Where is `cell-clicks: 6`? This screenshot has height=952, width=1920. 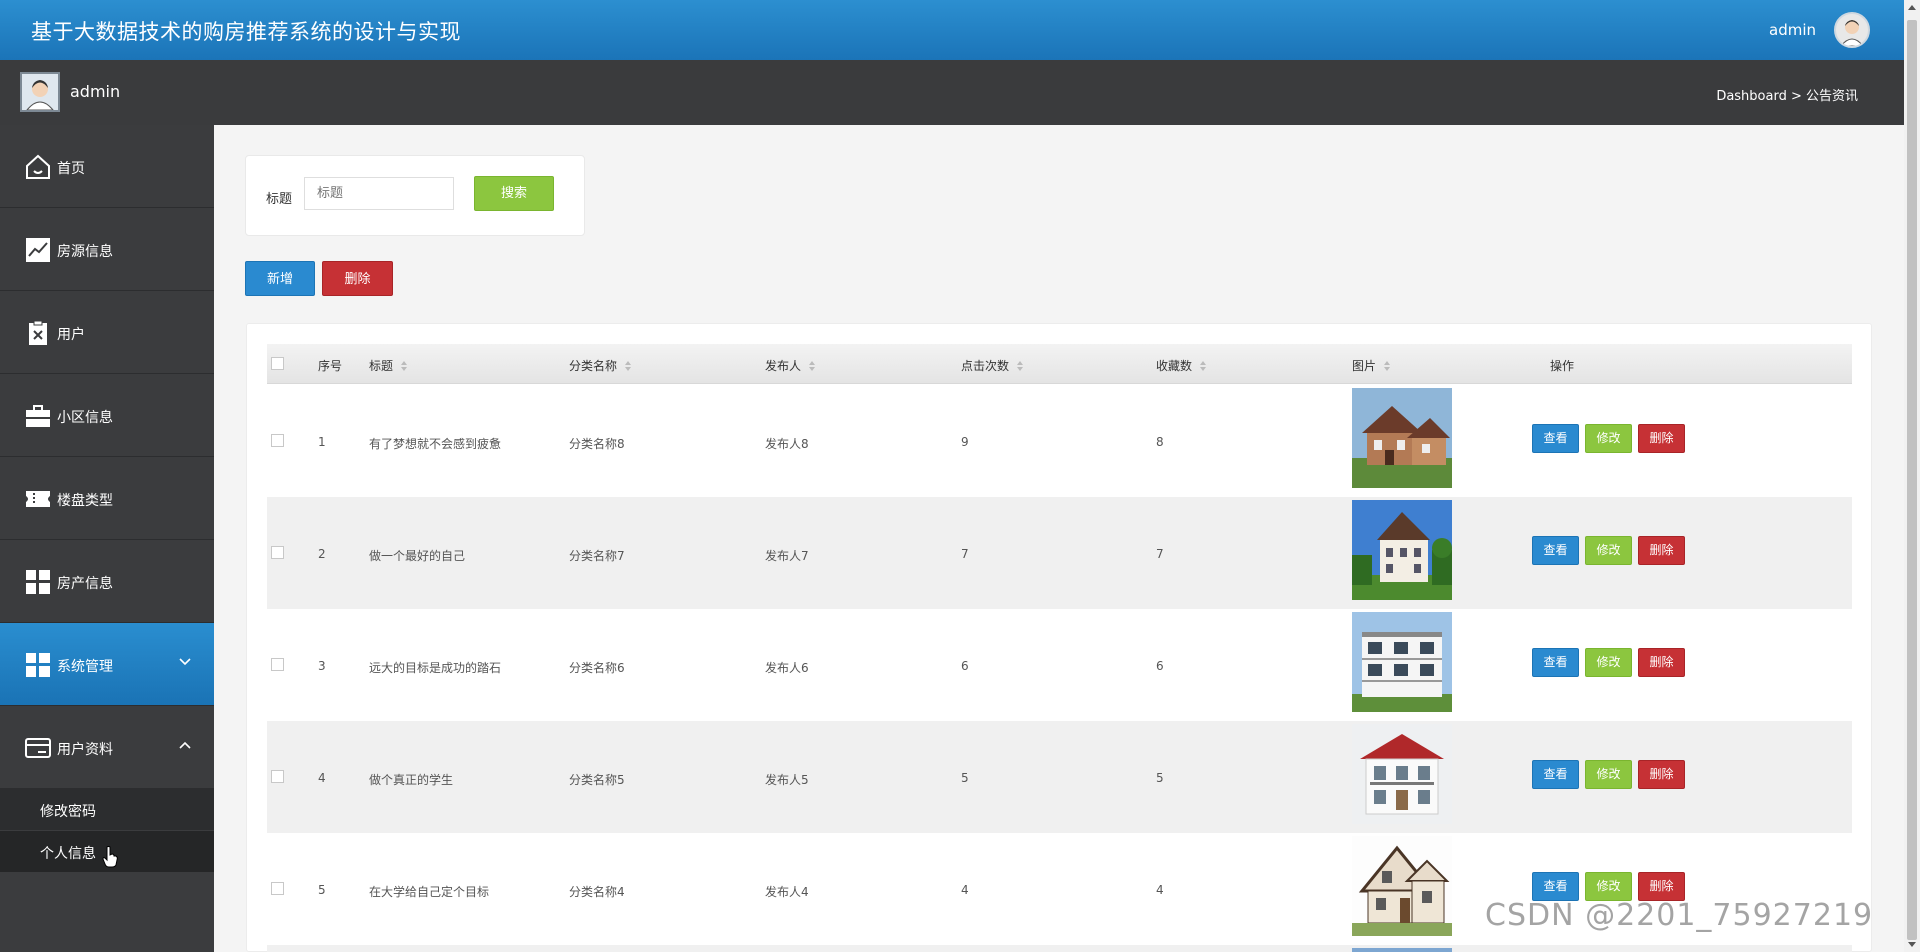 cell-clicks: 6 is located at coordinates (965, 666).